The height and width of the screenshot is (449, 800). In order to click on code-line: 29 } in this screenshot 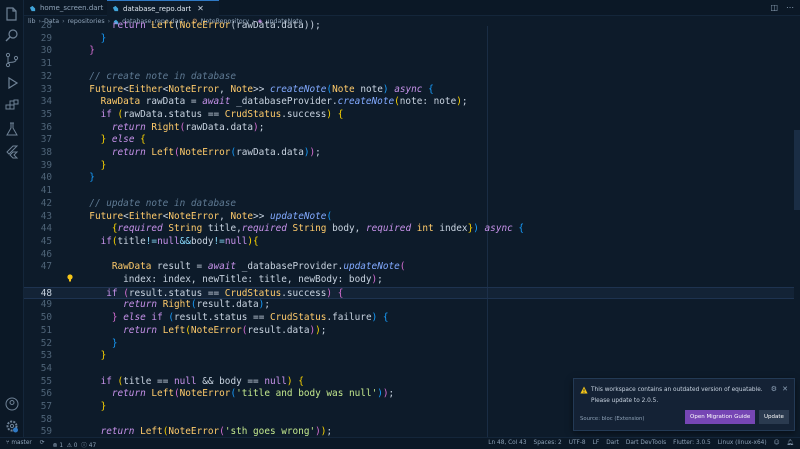, I will do `click(73, 38)`.